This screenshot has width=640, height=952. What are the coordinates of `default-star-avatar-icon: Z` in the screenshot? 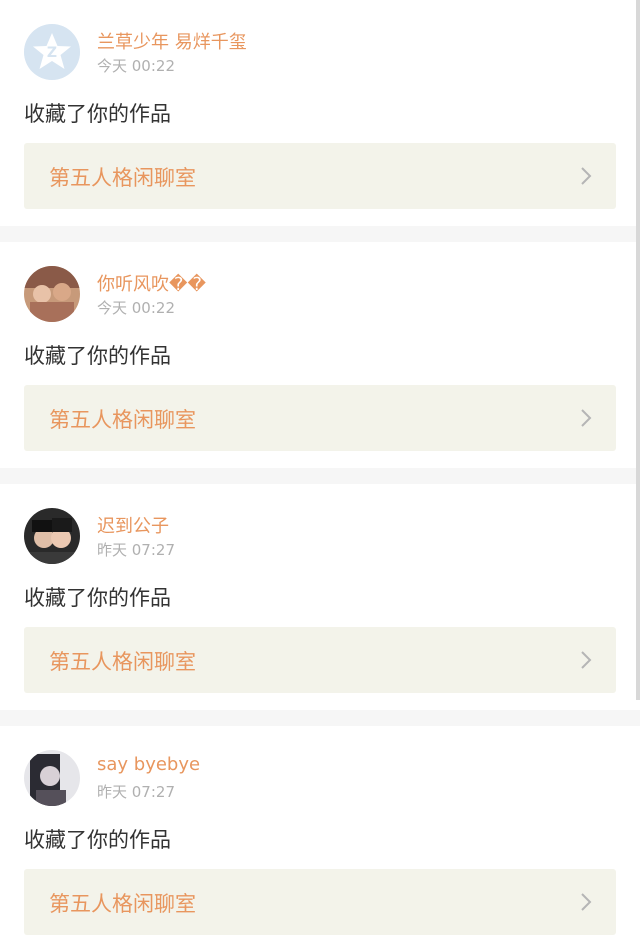 It's located at (52, 52).